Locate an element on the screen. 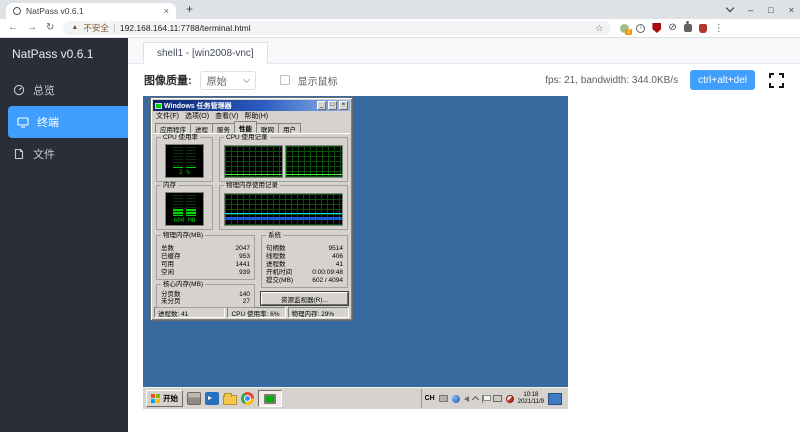  minimize-button: – is located at coordinates (750, 10).